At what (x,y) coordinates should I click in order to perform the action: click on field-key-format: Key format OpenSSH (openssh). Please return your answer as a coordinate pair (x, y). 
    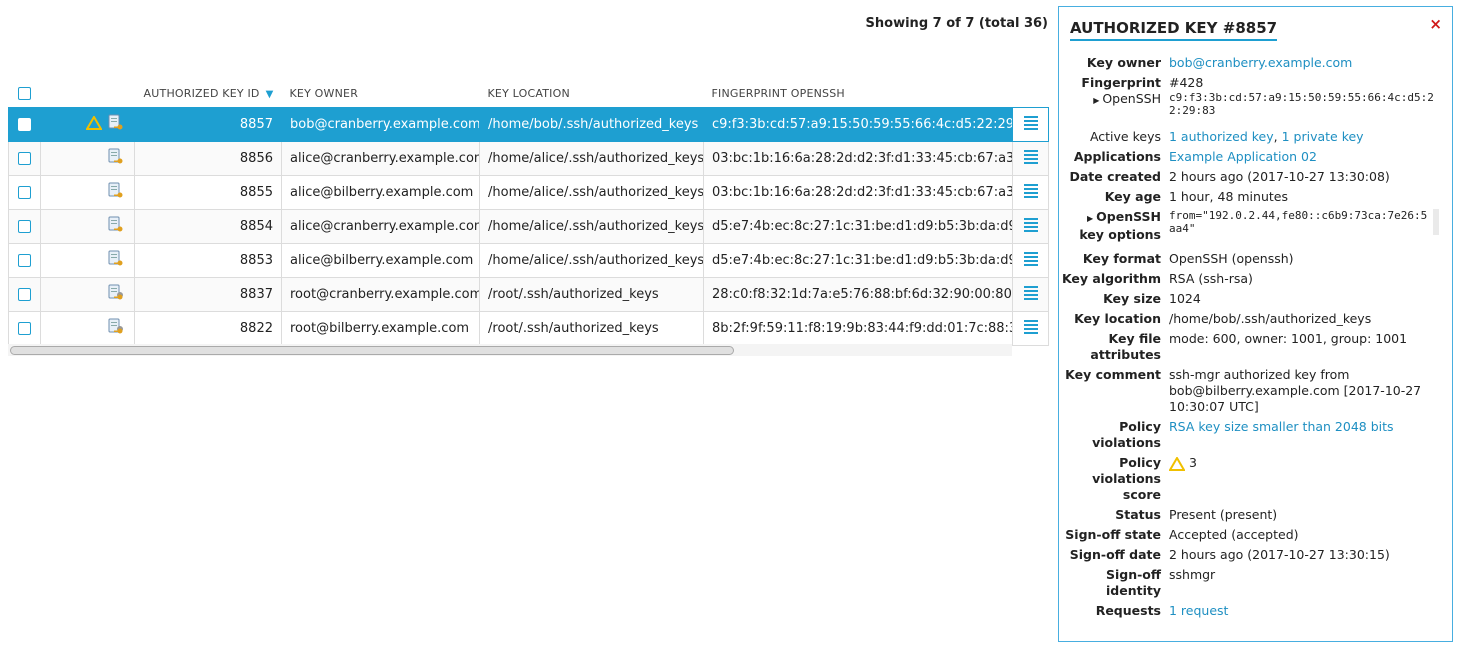
    Looking at the image, I should click on (1255, 259).